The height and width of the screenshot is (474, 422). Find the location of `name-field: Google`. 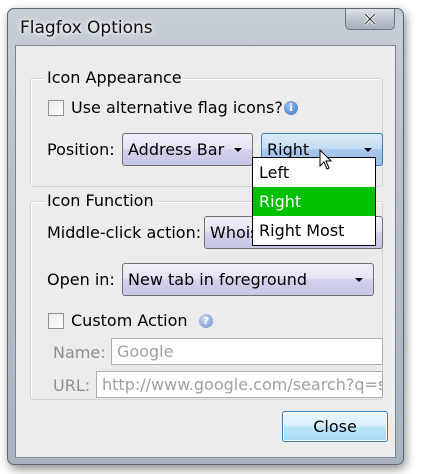

name-field: Google is located at coordinates (247, 351).